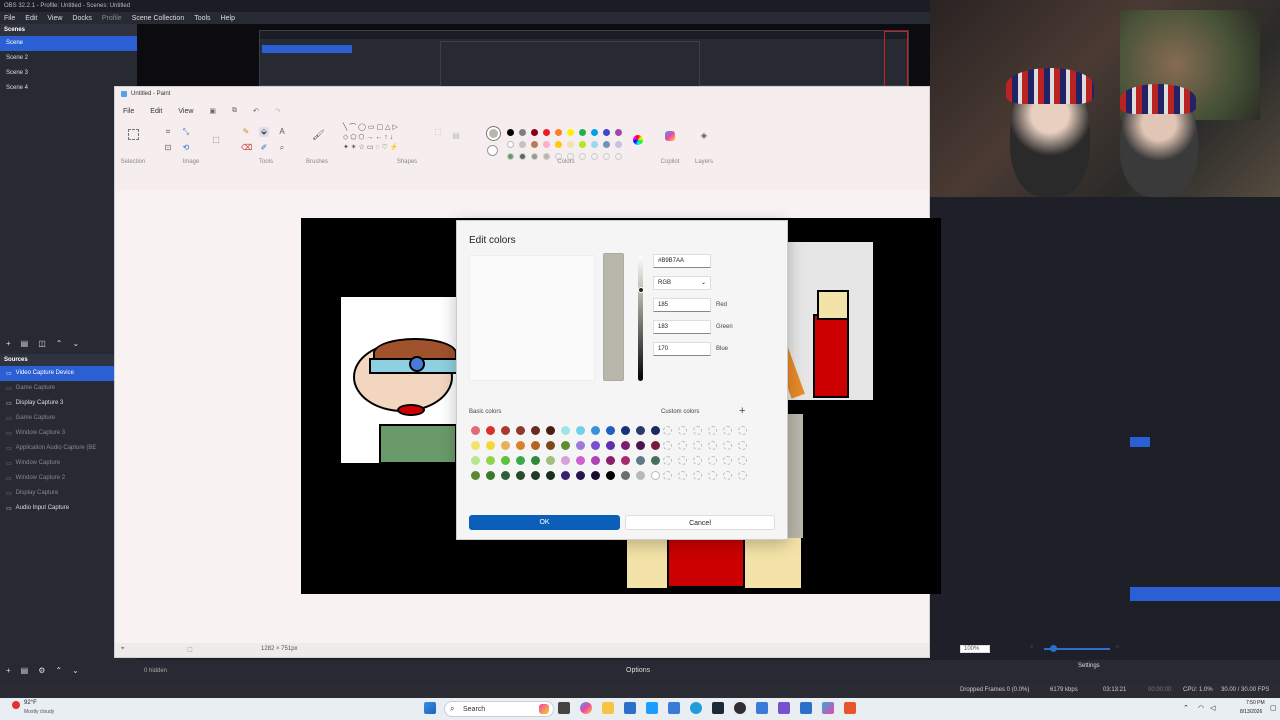 The width and height of the screenshot is (1280, 720). What do you see at coordinates (128, 111) in the screenshot?
I see `paint-menu-file: File` at bounding box center [128, 111].